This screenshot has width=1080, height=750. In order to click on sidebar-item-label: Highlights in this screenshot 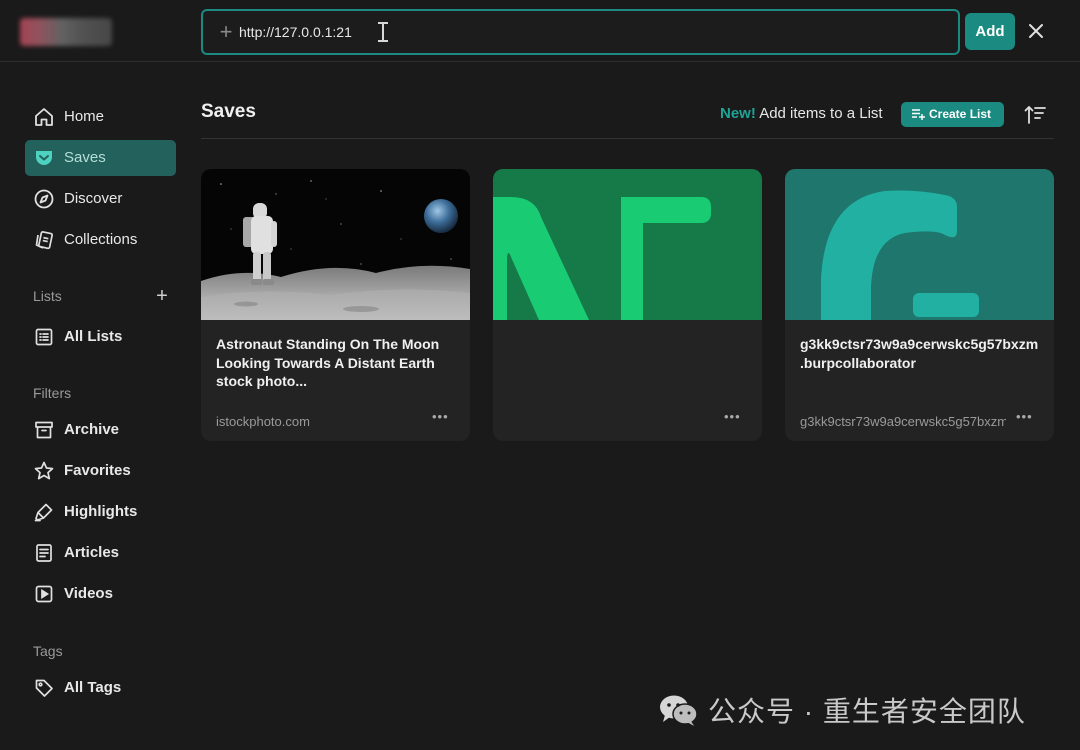, I will do `click(101, 511)`.